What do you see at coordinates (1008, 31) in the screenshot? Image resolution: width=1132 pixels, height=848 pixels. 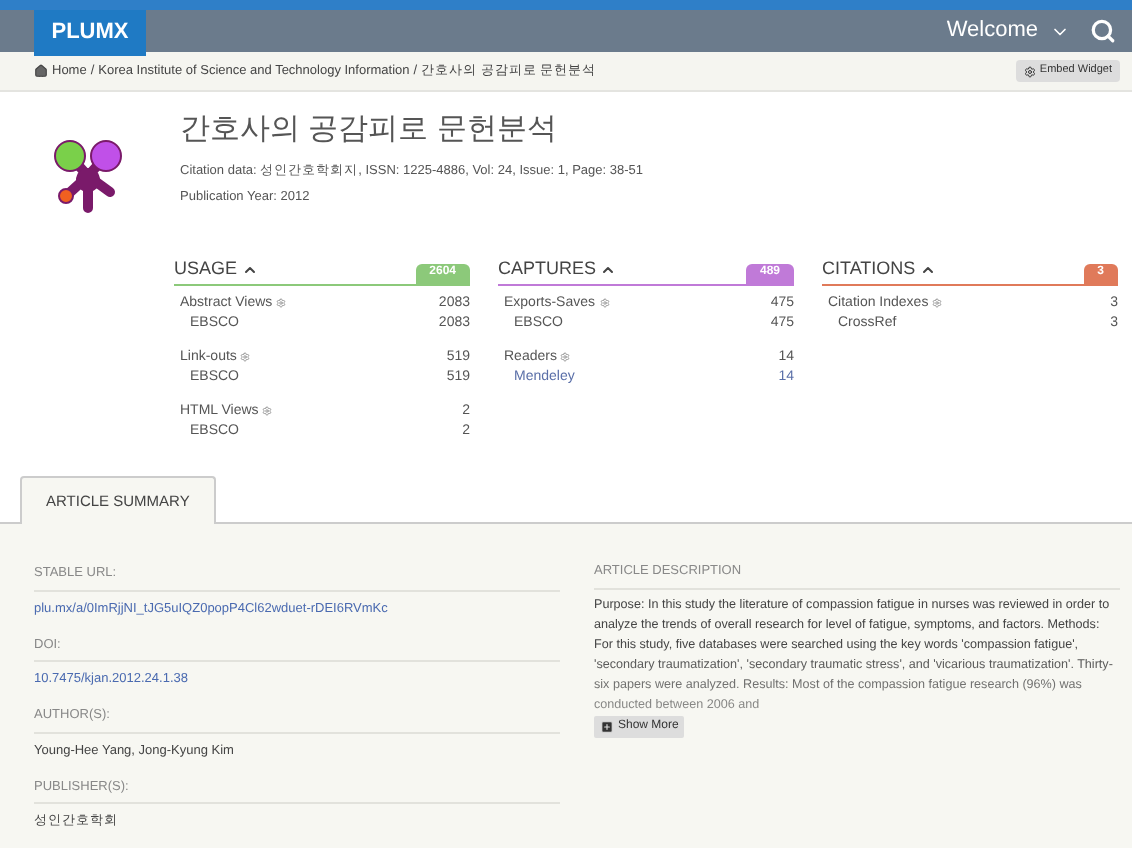 I see `welcome-menu: Welcome` at bounding box center [1008, 31].